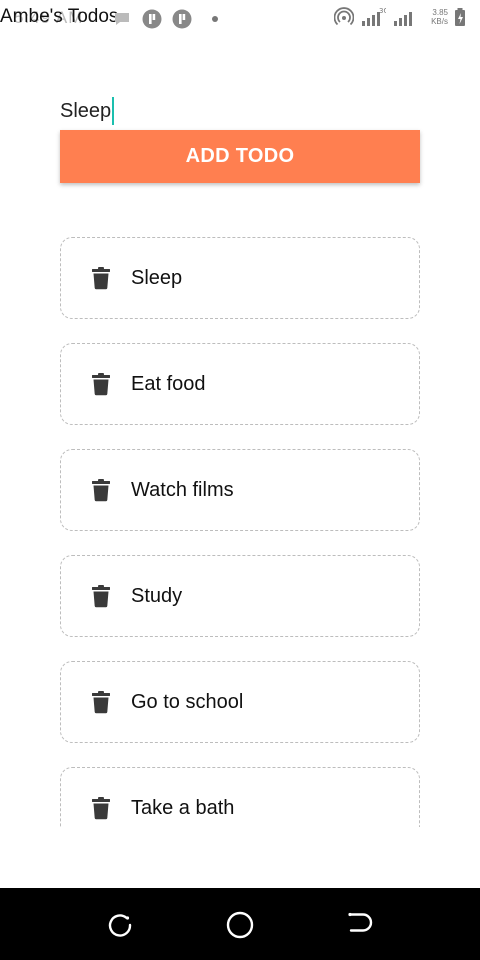 This screenshot has width=480, height=960. I want to click on system-icons: 3G 3.85 KB/s, so click(400, 17).